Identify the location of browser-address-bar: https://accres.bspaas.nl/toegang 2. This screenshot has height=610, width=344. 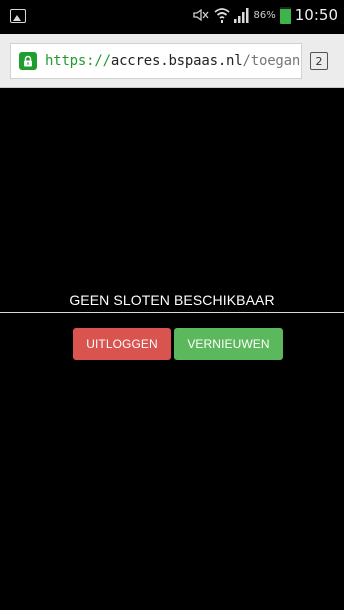
(172, 61).